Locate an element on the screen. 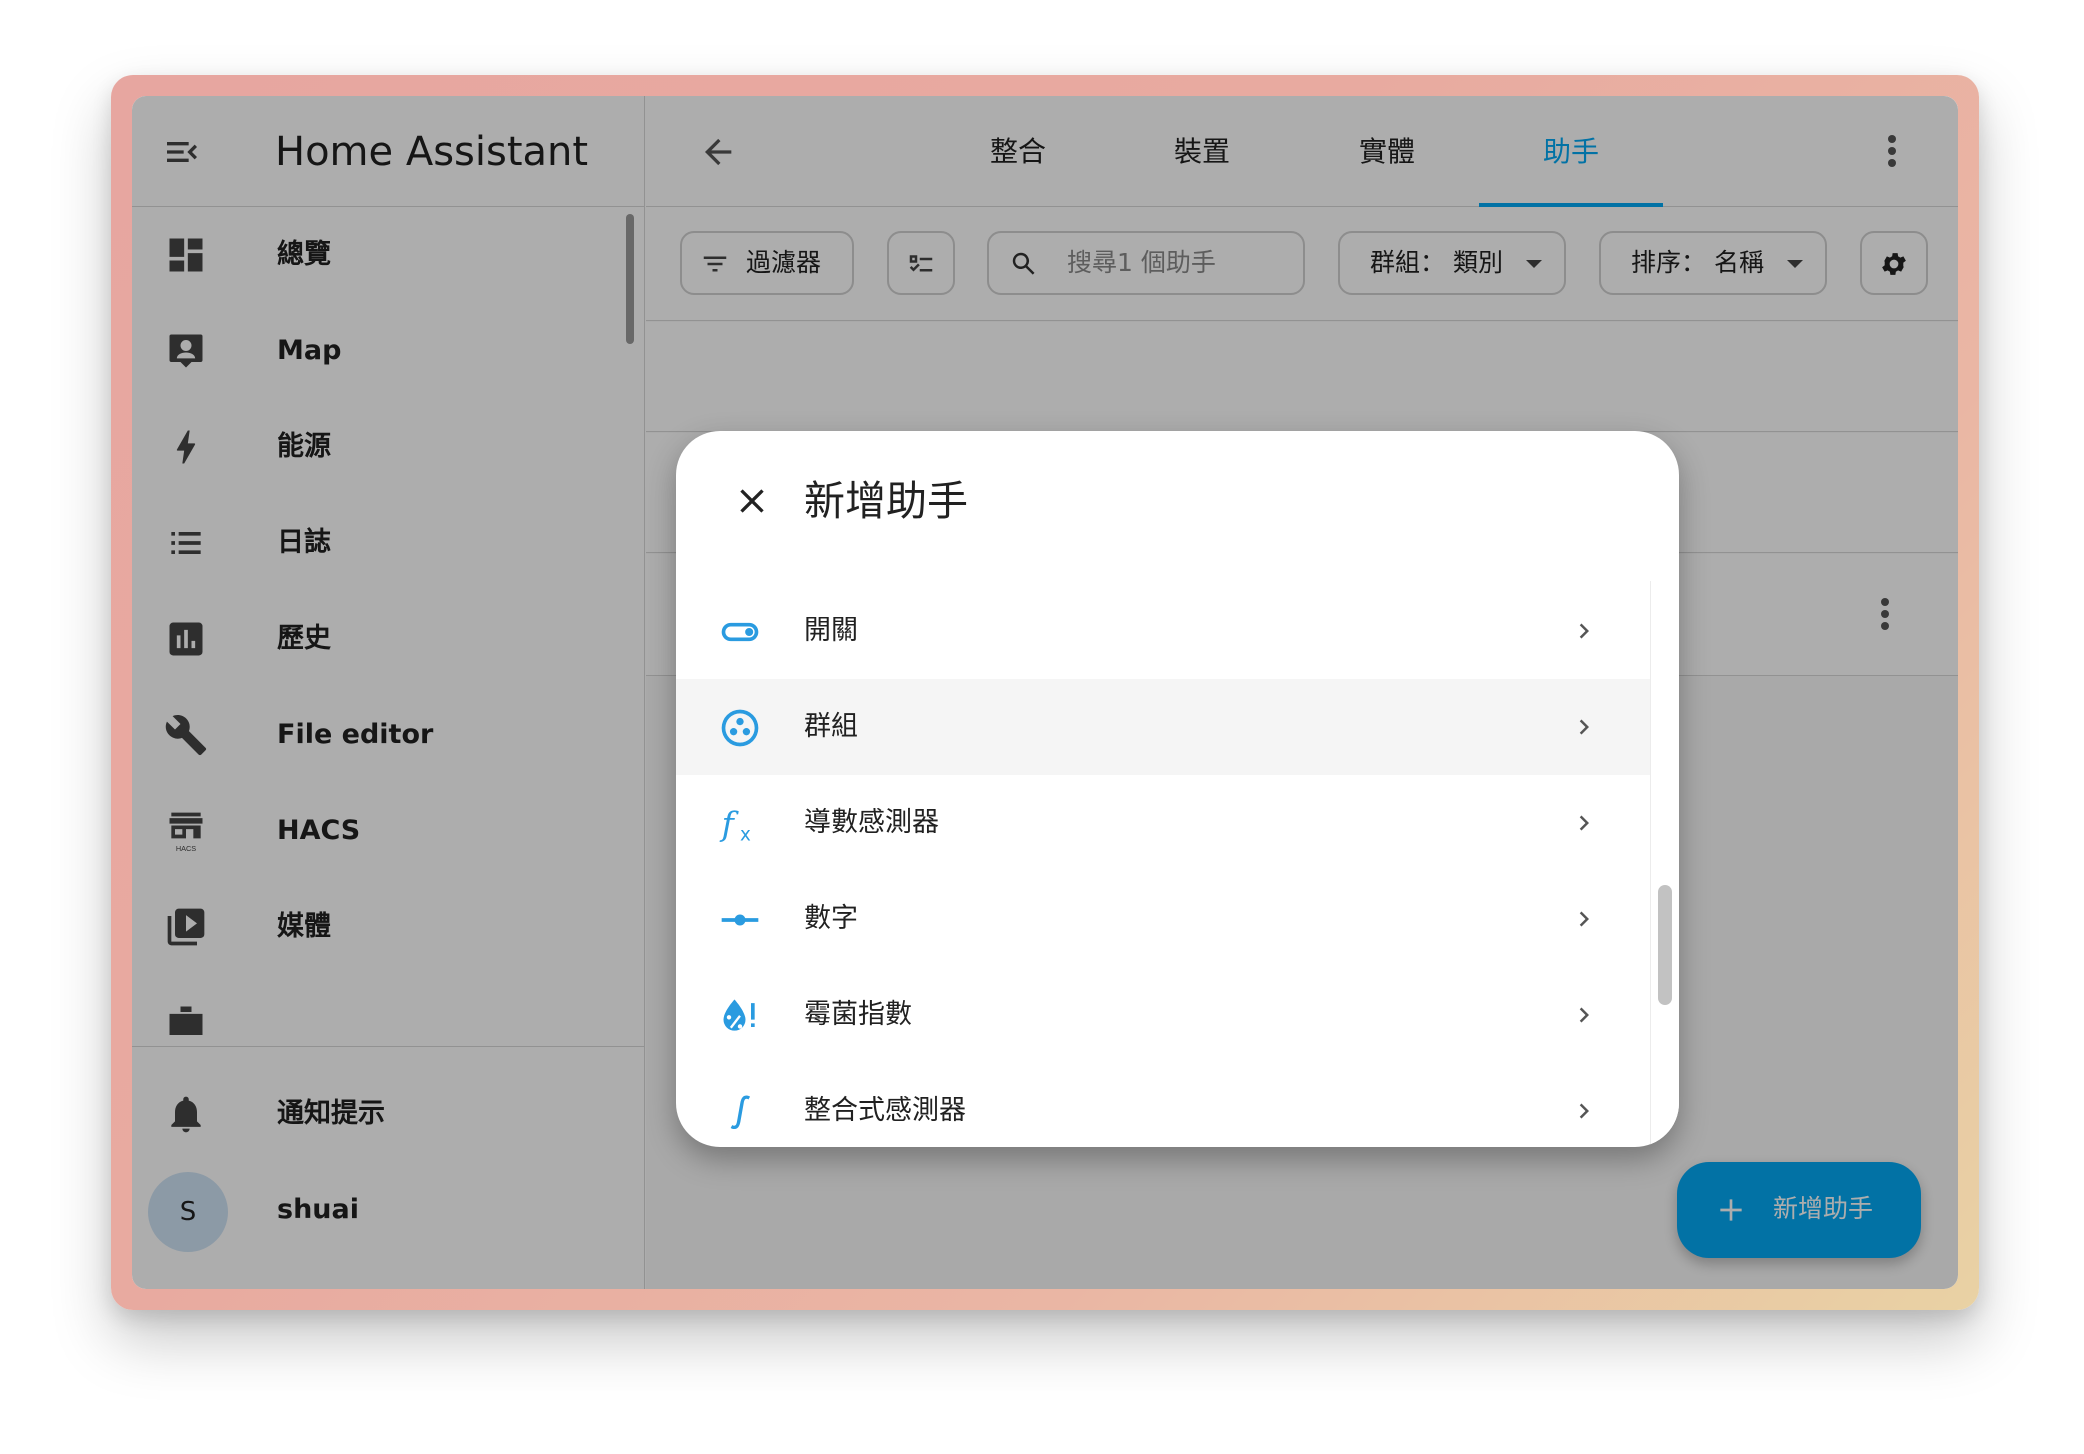 The width and height of the screenshot is (2084, 1454). group-circle-icon is located at coordinates (740, 728).